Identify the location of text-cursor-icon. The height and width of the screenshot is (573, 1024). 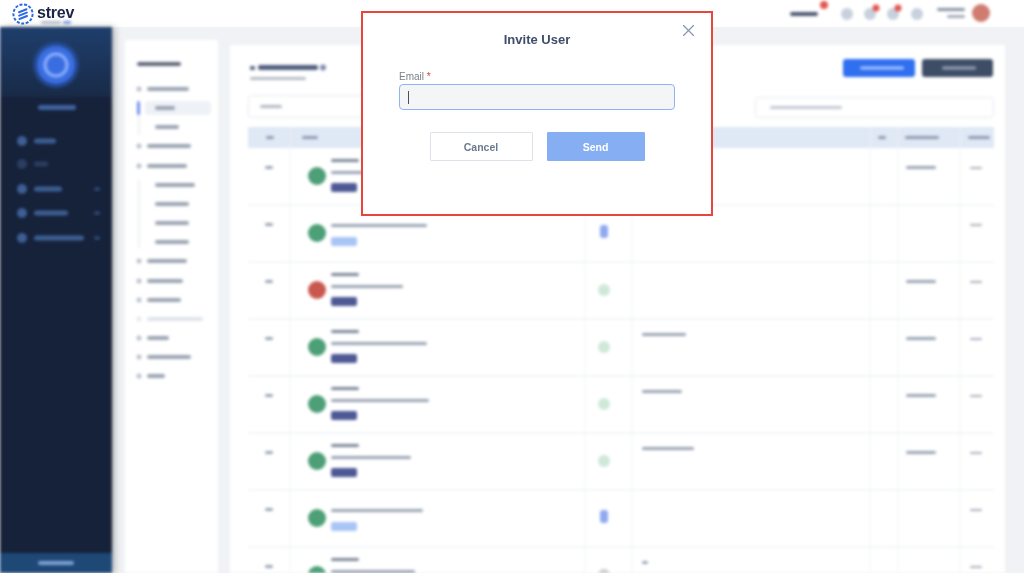
(408, 97).